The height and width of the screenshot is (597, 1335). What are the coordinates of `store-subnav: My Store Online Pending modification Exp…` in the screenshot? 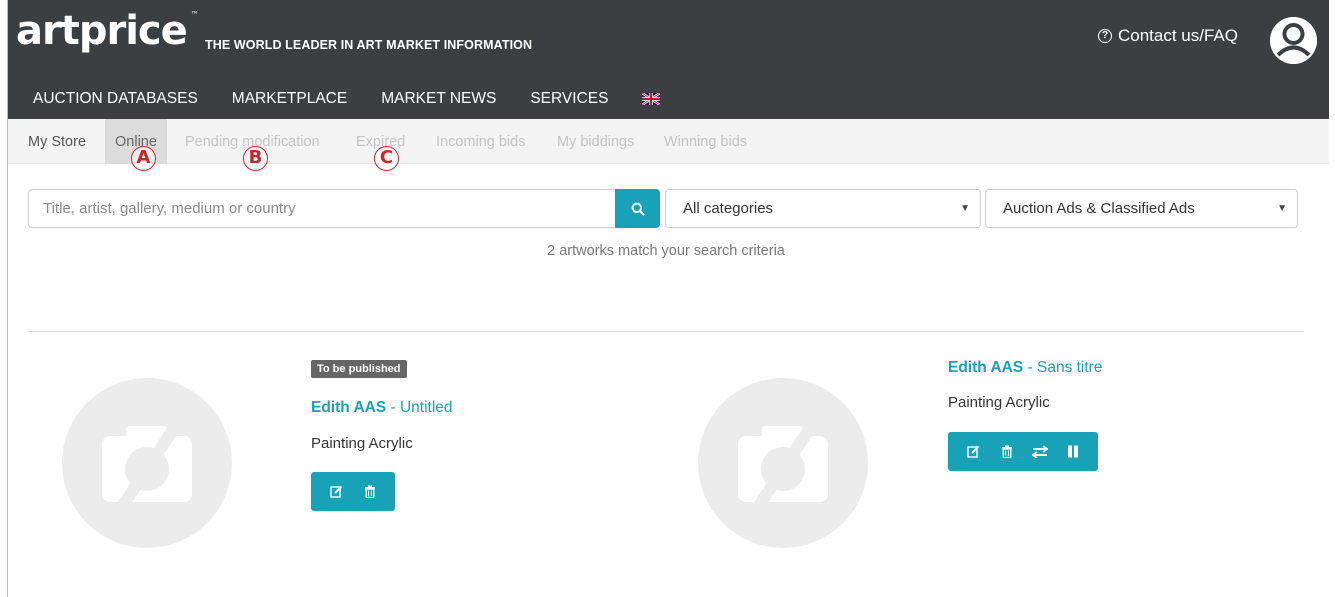 It's located at (668, 145).